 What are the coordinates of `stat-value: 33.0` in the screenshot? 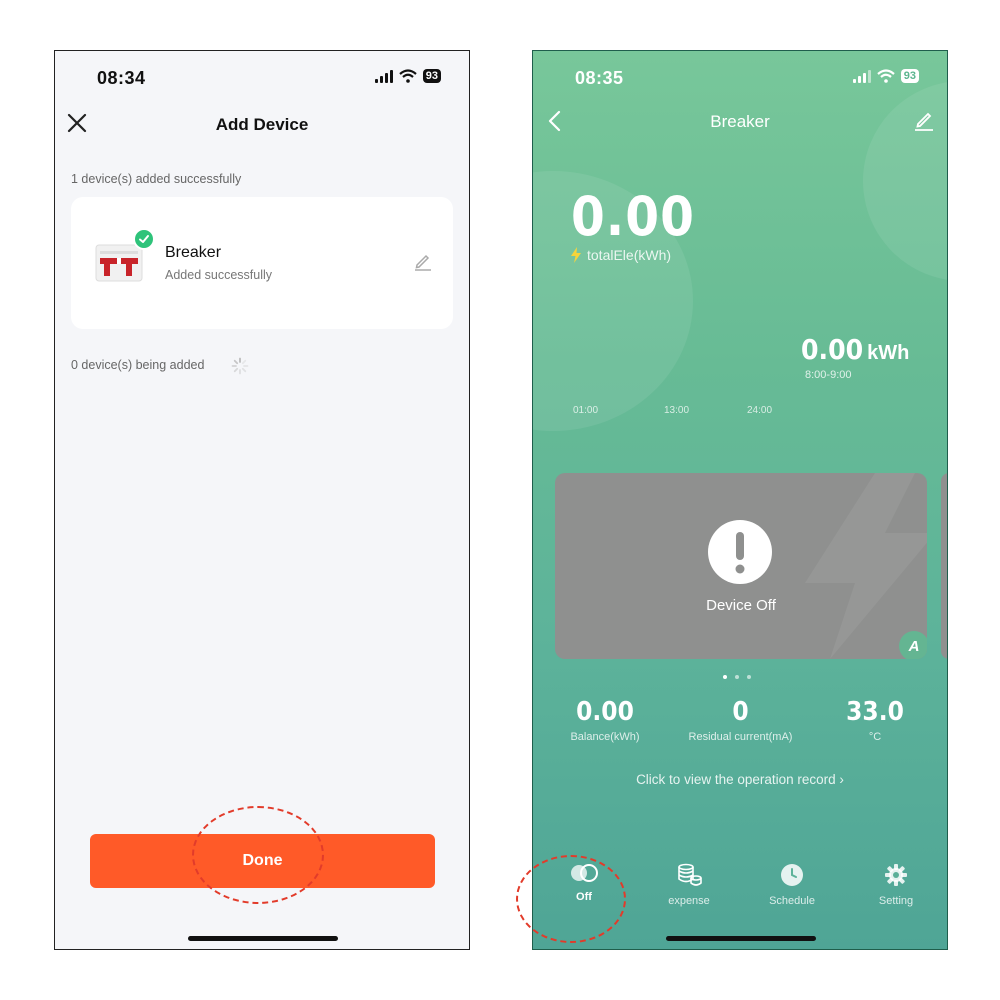 It's located at (875, 712).